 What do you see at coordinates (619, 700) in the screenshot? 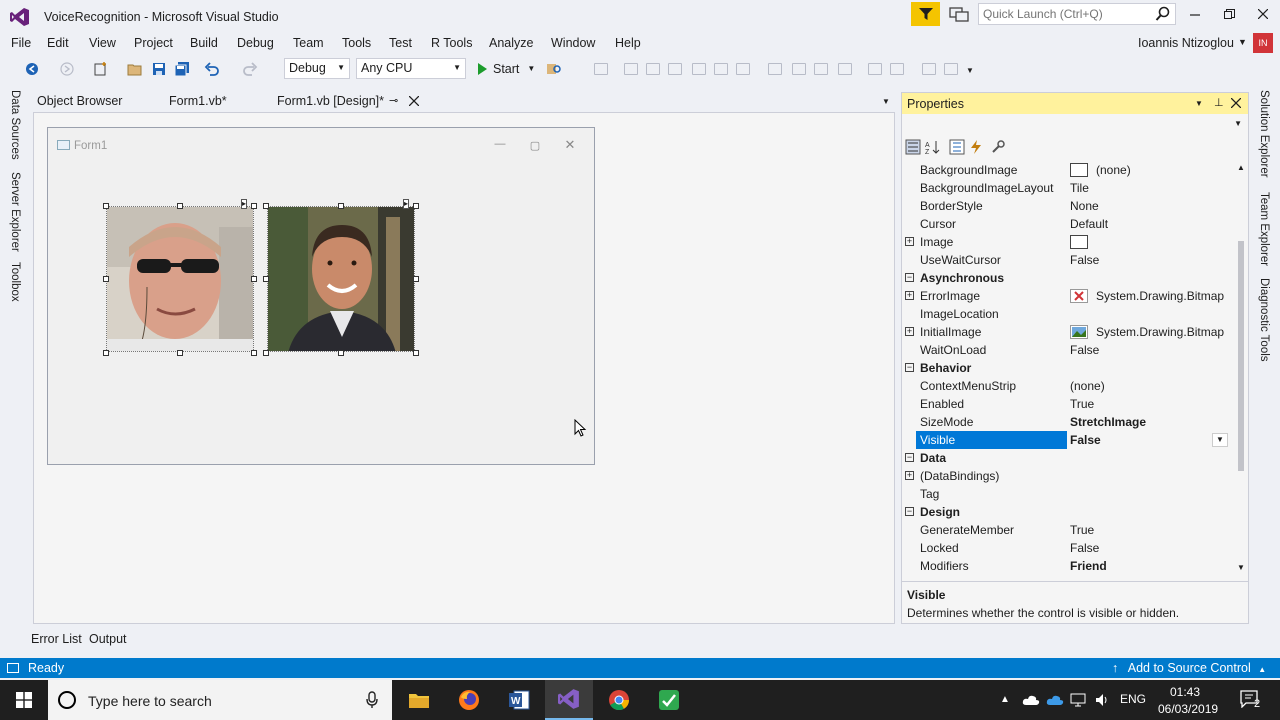
I see `taskbar-chrome` at bounding box center [619, 700].